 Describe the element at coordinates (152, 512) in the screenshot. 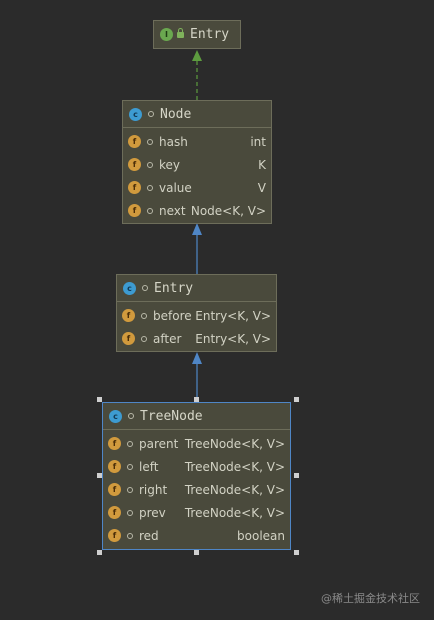

I see `field-name: prev` at that location.